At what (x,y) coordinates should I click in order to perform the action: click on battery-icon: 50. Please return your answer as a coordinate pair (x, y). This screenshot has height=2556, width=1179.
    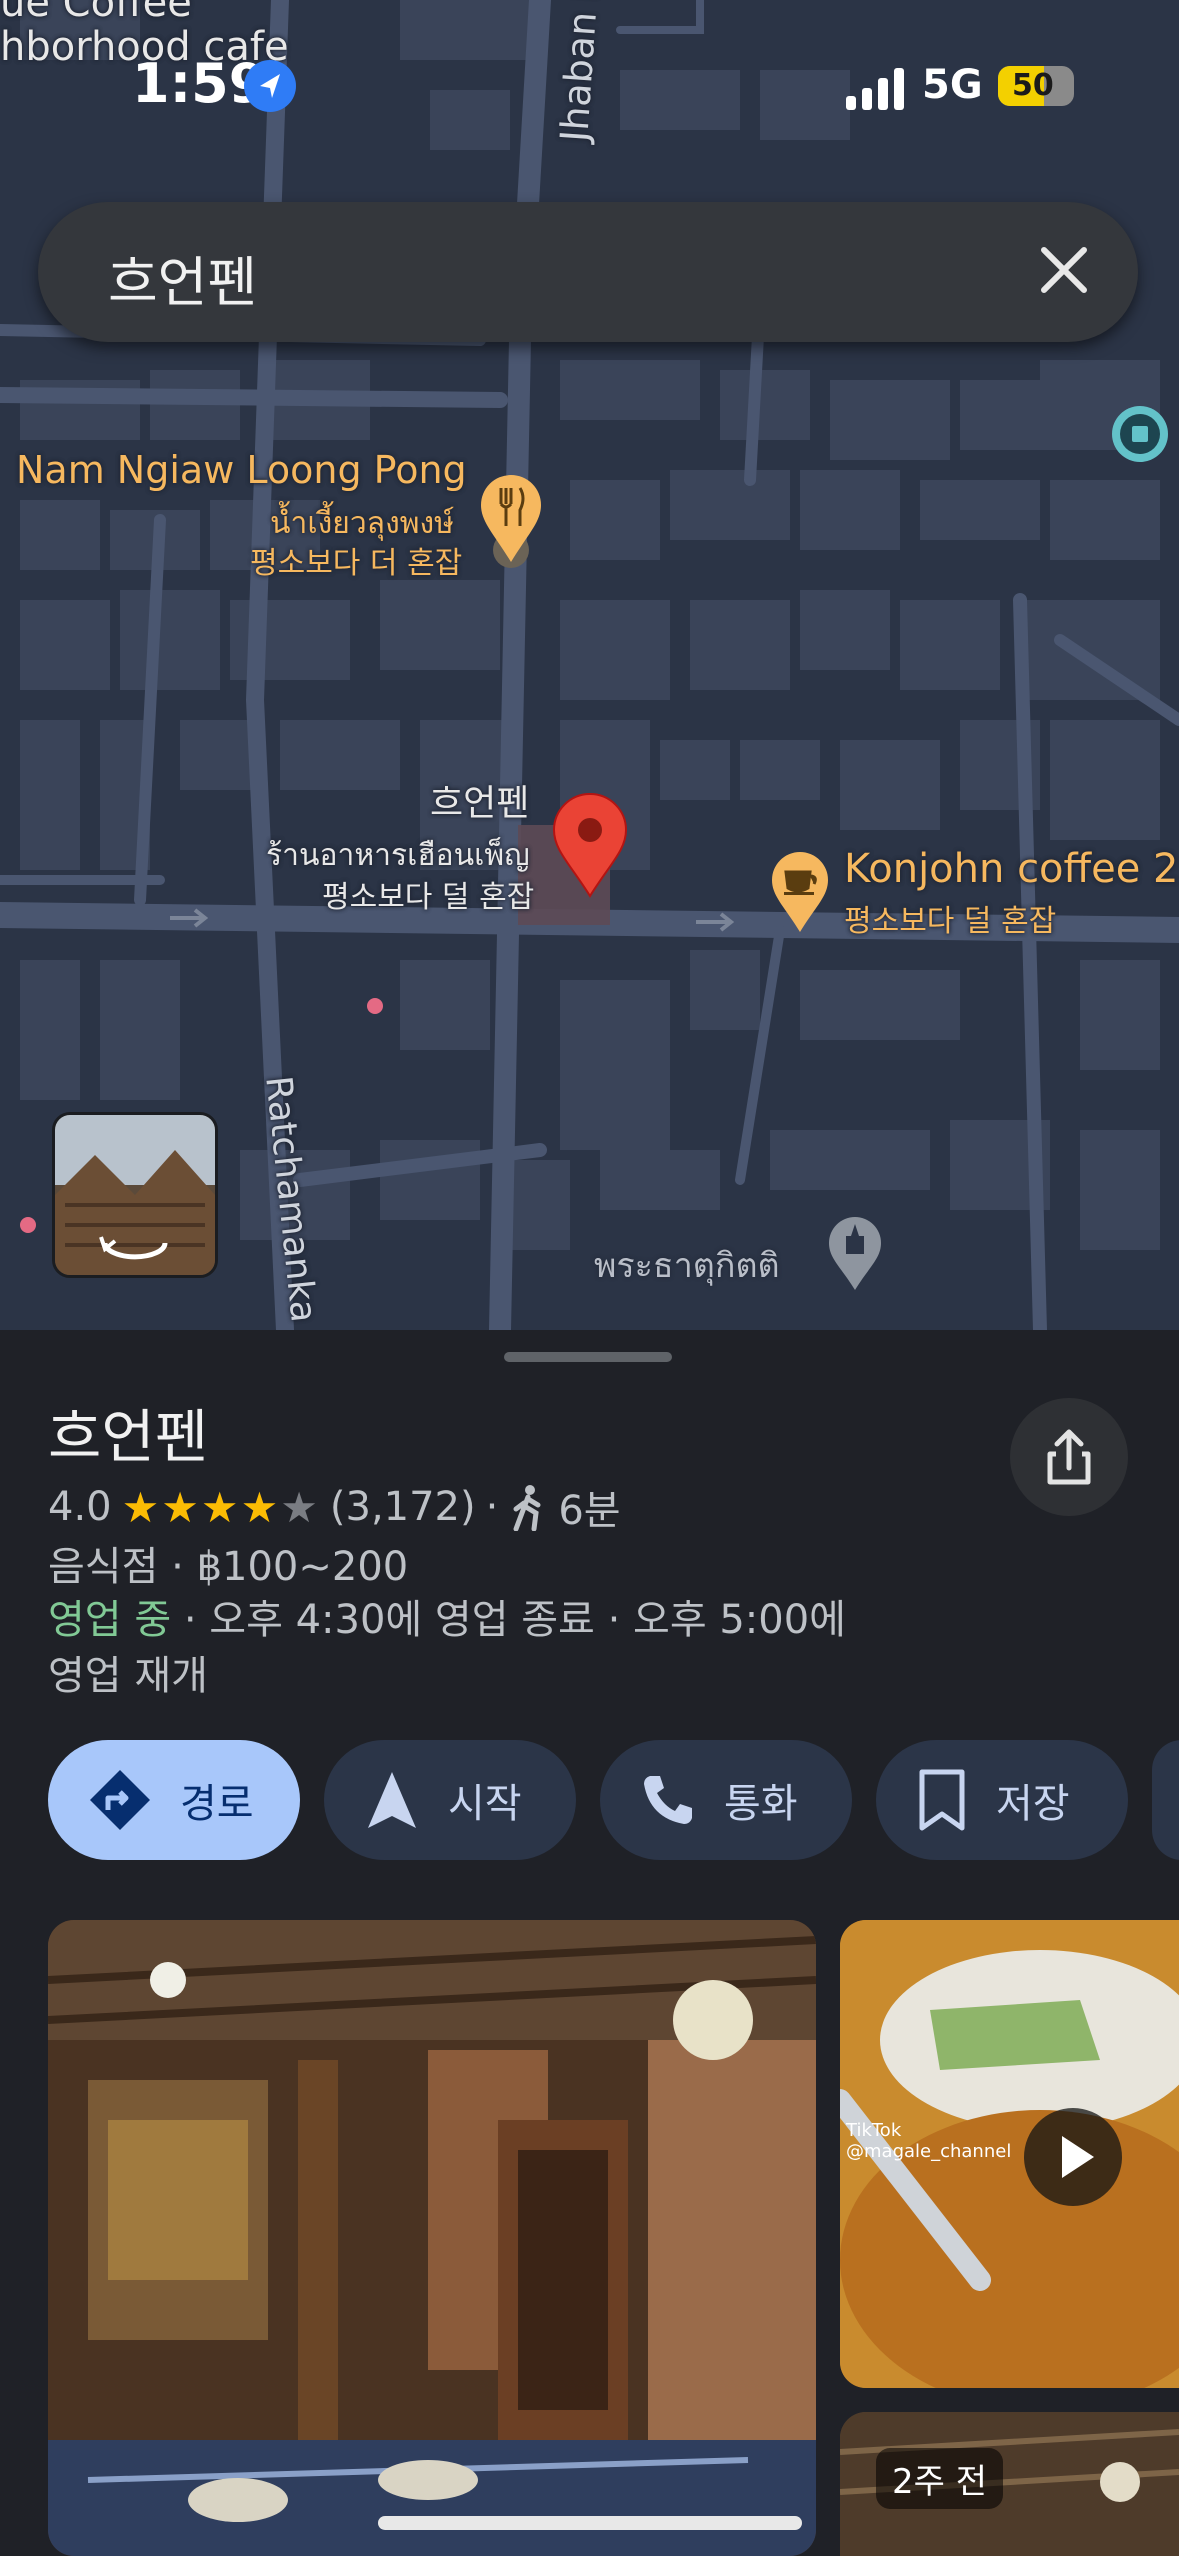
    Looking at the image, I should click on (1036, 86).